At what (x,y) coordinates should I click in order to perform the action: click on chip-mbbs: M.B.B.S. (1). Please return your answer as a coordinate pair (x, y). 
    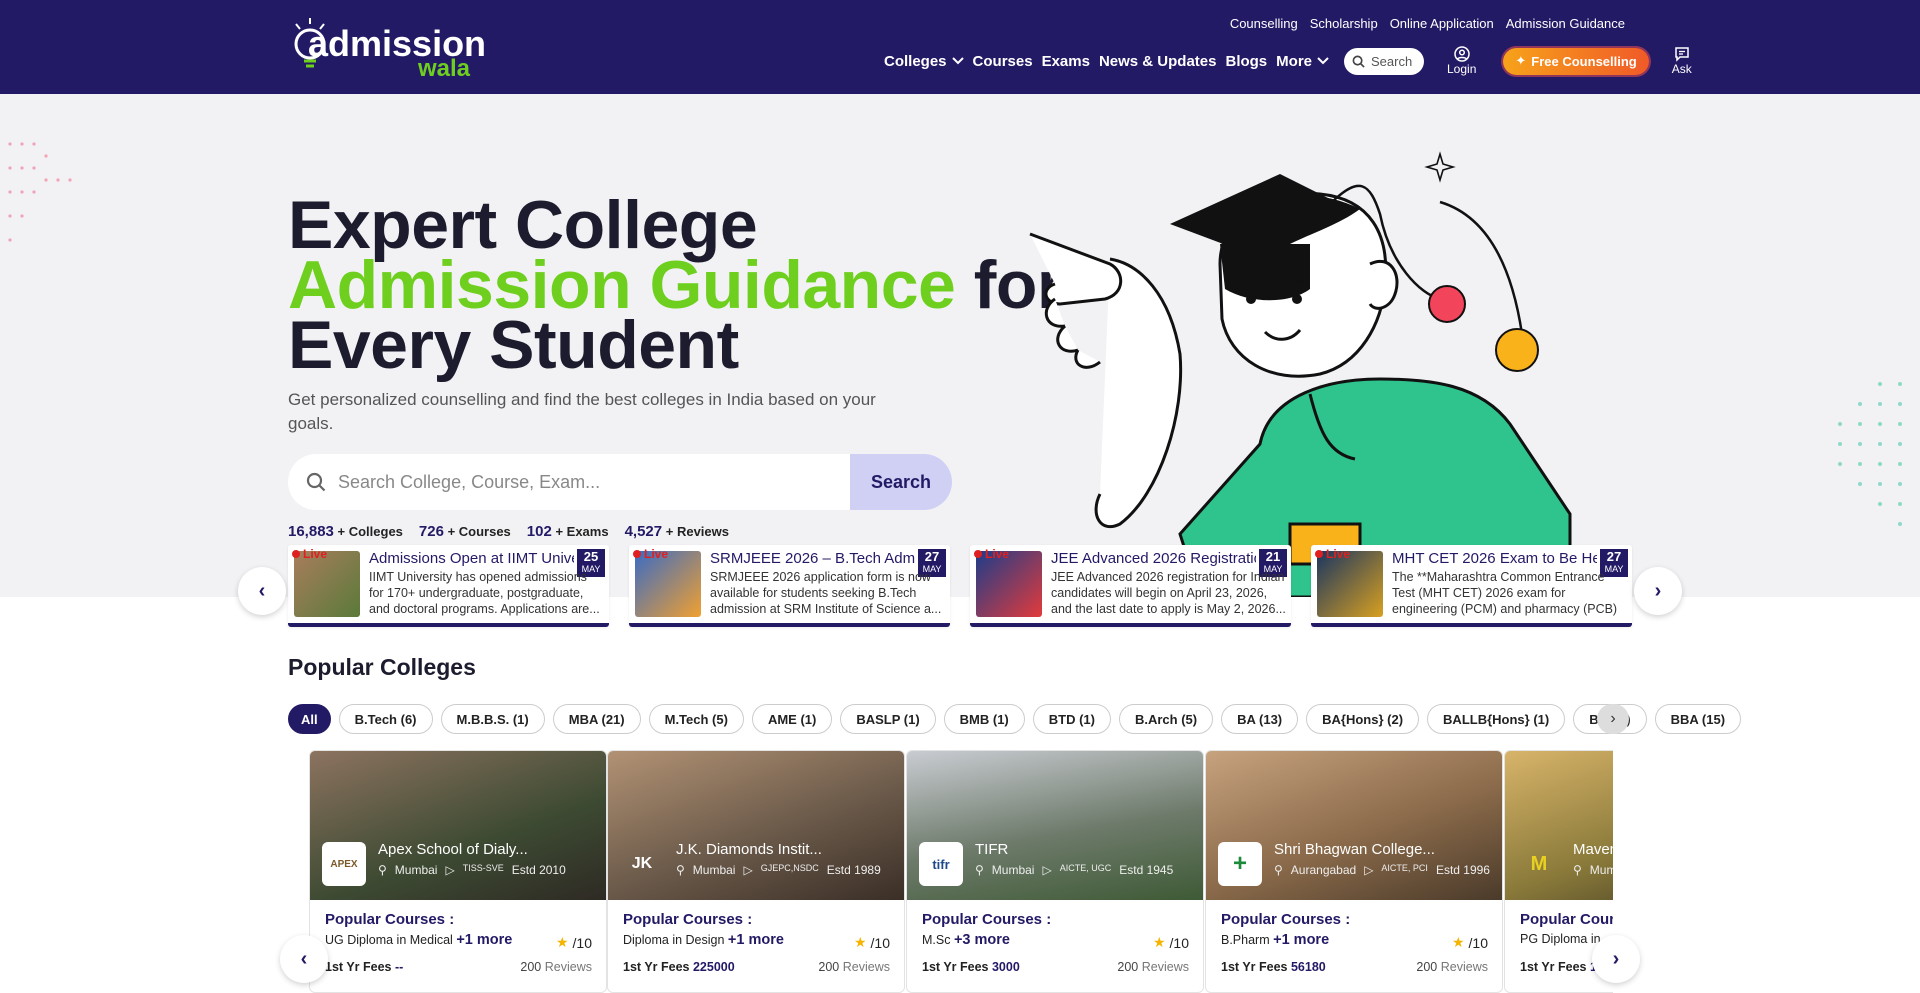
    Looking at the image, I should click on (492, 719).